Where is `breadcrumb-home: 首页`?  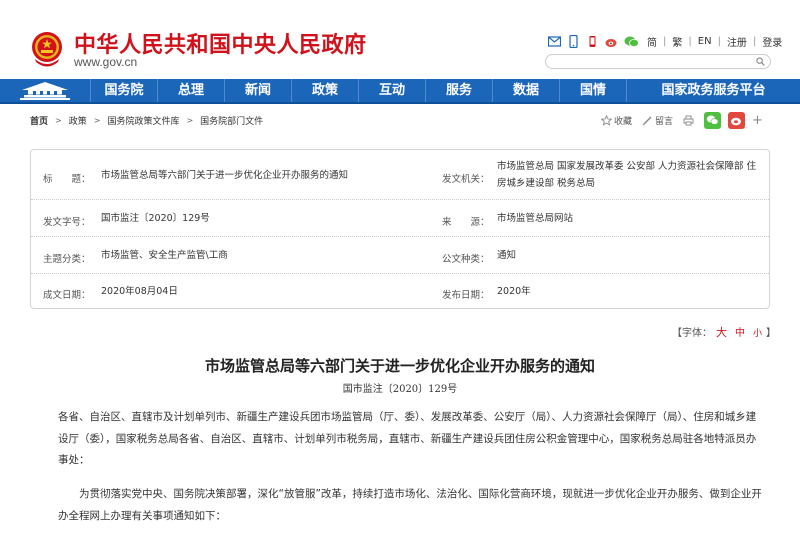 breadcrumb-home: 首页 is located at coordinates (39, 120).